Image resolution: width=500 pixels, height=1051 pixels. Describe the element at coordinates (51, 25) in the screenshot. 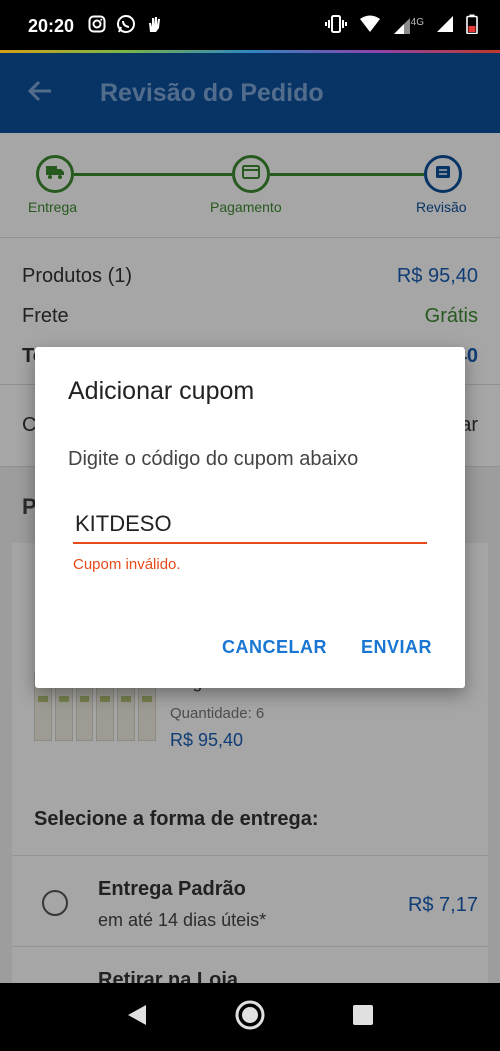

I see `status-time: 20:20` at that location.